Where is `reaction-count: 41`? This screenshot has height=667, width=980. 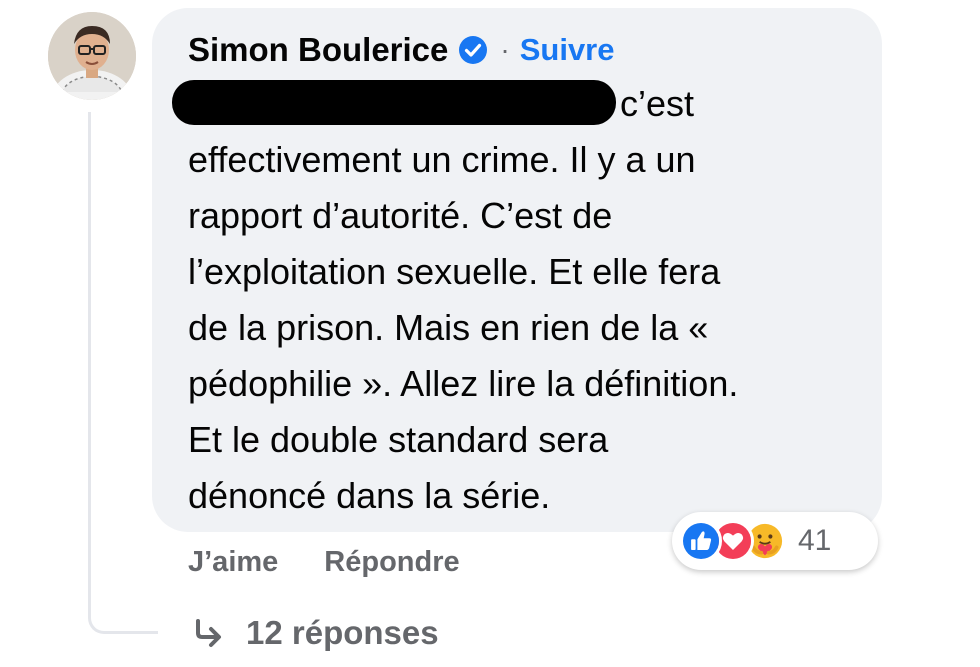 reaction-count: 41 is located at coordinates (815, 540).